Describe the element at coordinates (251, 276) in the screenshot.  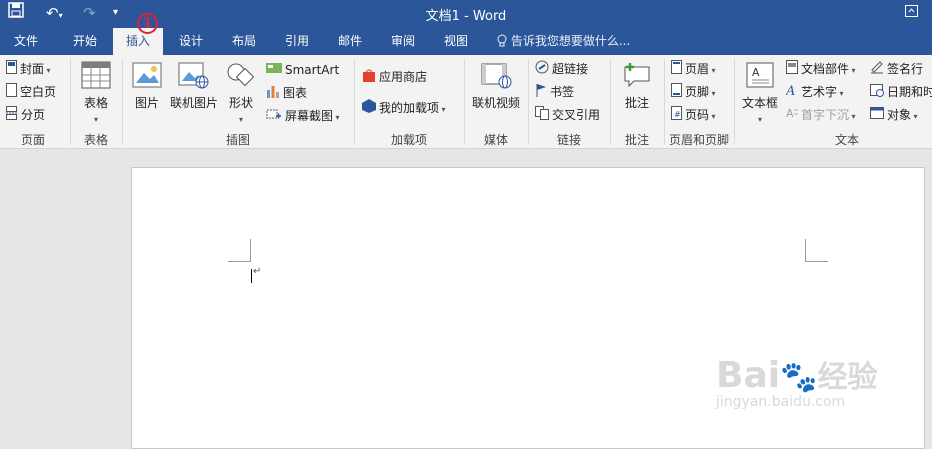
I see `text-cursor` at that location.